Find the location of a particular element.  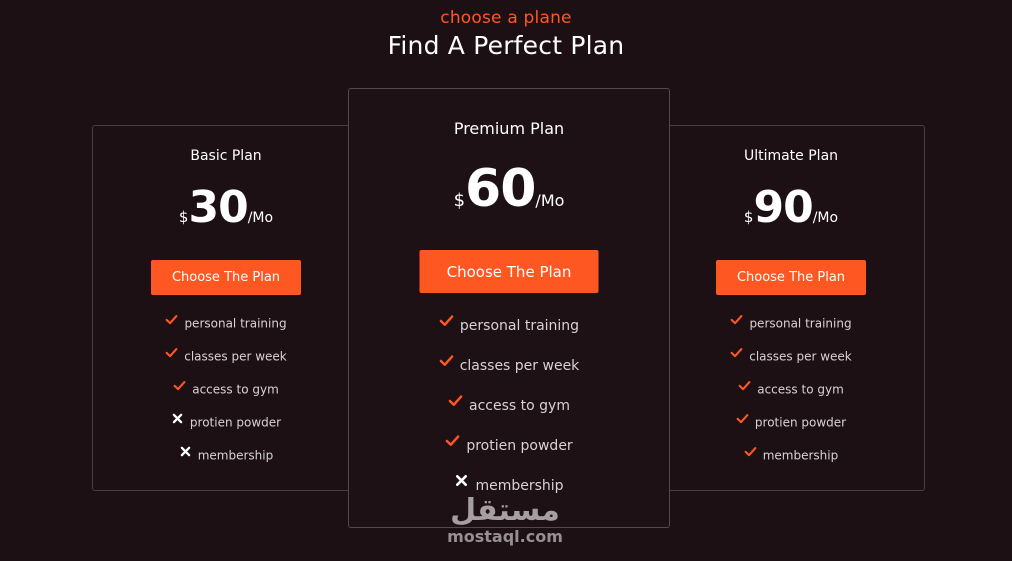

plan-name: Basic Plan is located at coordinates (226, 156).